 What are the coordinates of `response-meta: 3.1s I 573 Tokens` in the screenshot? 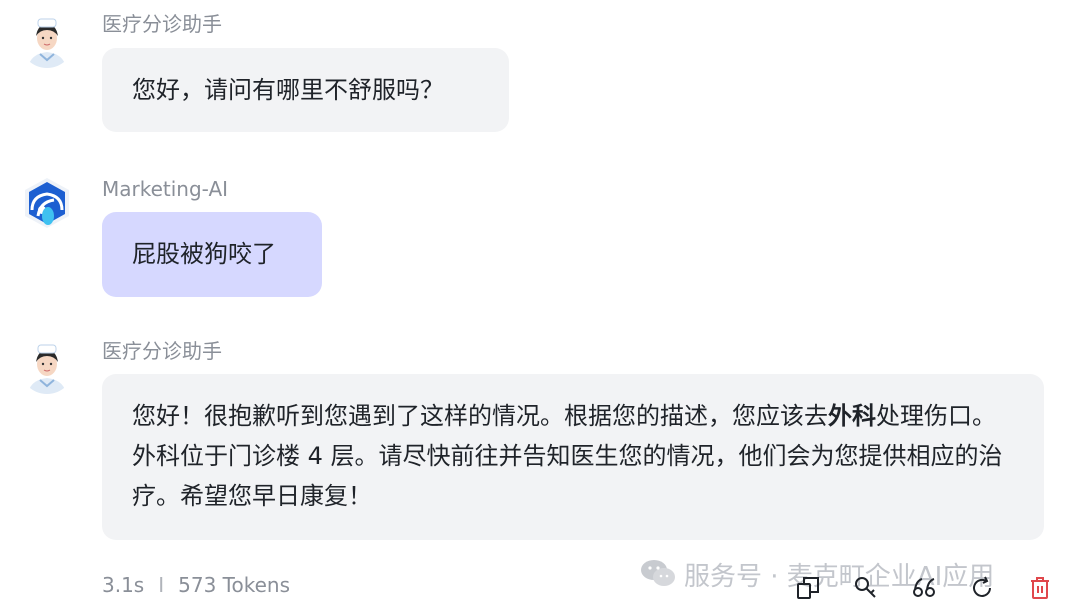 It's located at (196, 585).